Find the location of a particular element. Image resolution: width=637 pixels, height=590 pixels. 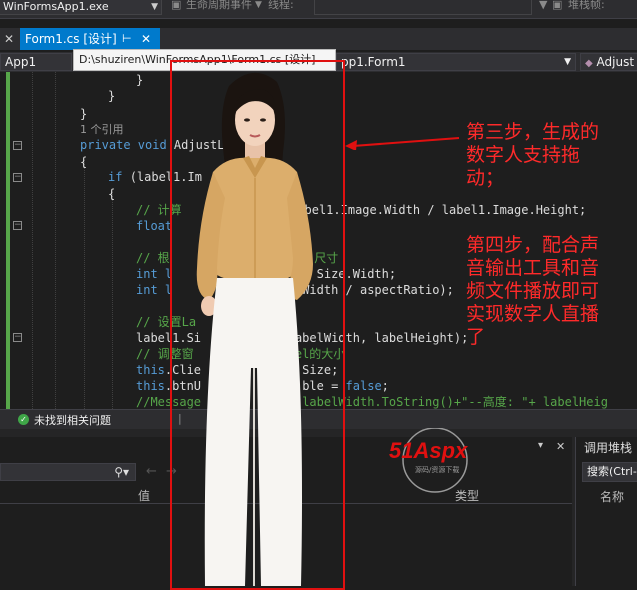

process-combo: WinFormsApp1.exe ▼ is located at coordinates (81, 7).